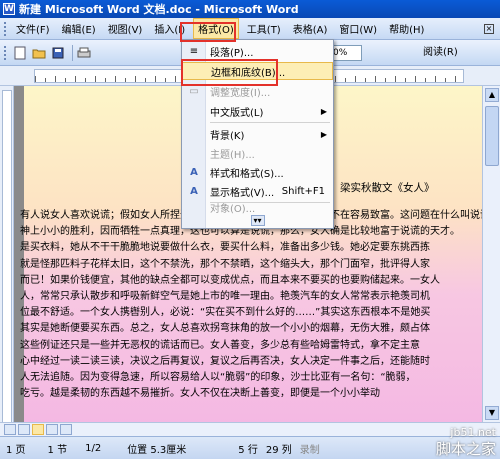 This screenshot has height=459, width=500. Describe the element at coordinates (264, 28) in the screenshot. I see `menu-tools: 工具(T)` at that location.